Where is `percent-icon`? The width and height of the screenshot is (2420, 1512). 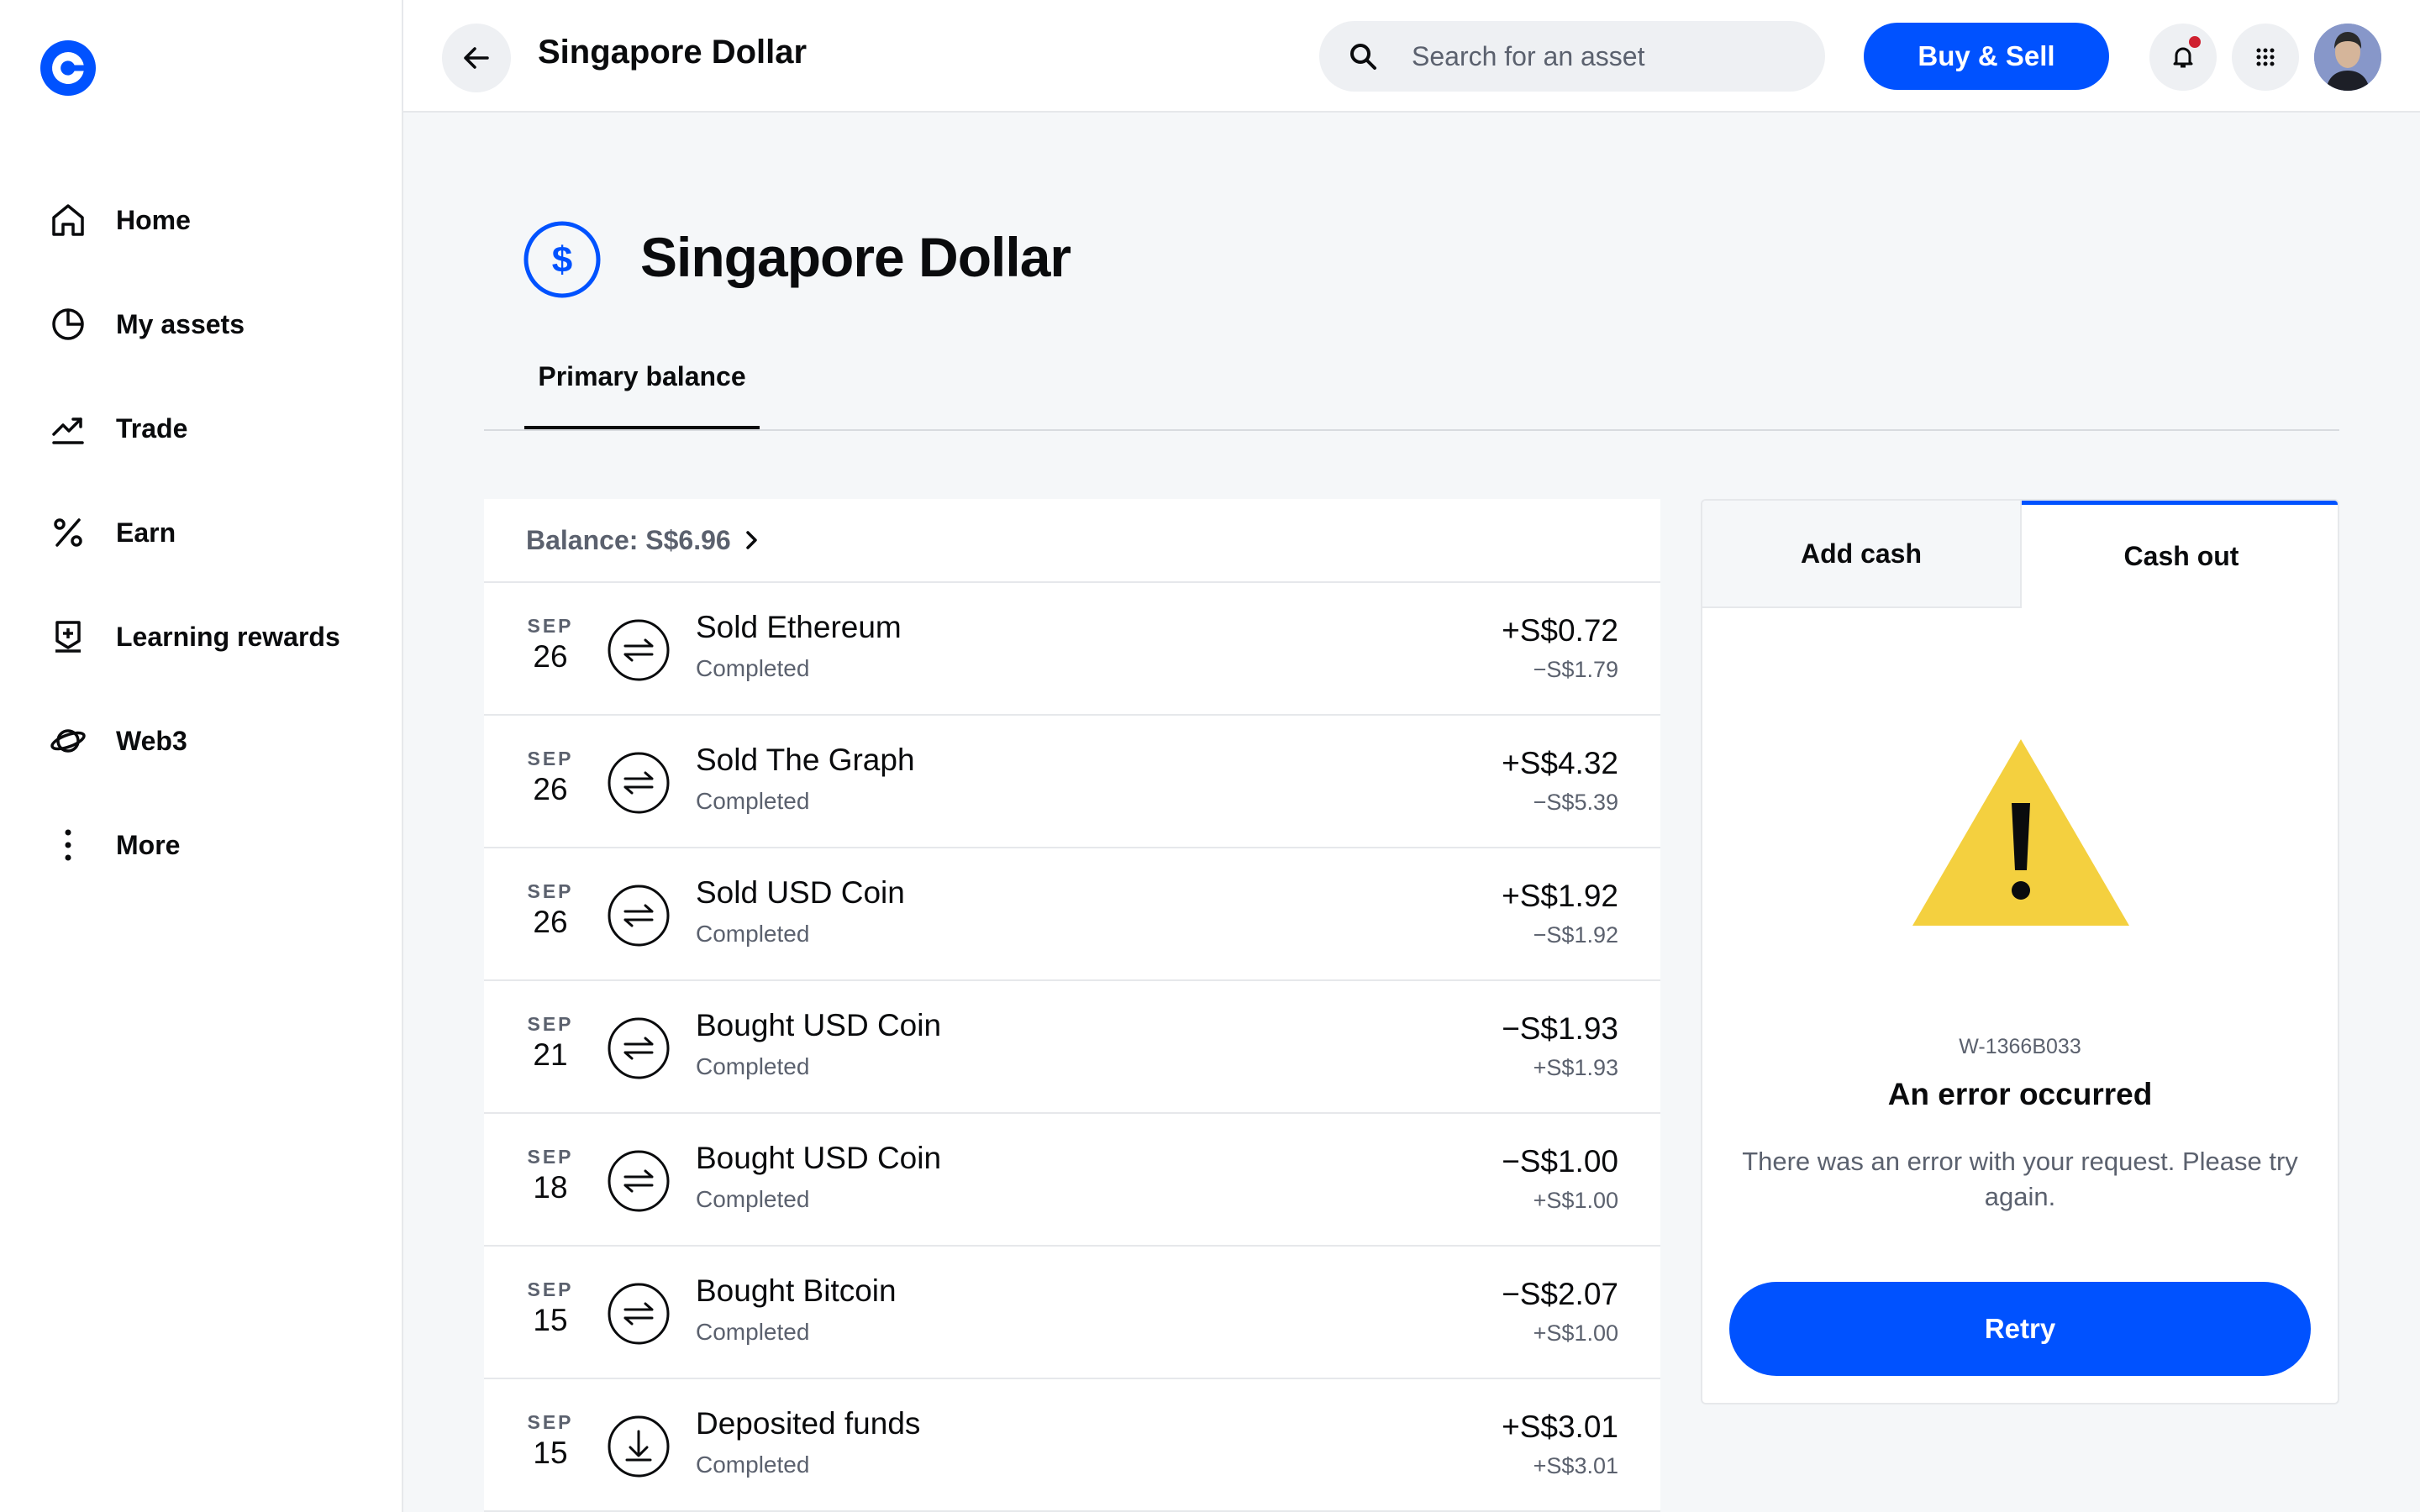
percent-icon is located at coordinates (68, 532).